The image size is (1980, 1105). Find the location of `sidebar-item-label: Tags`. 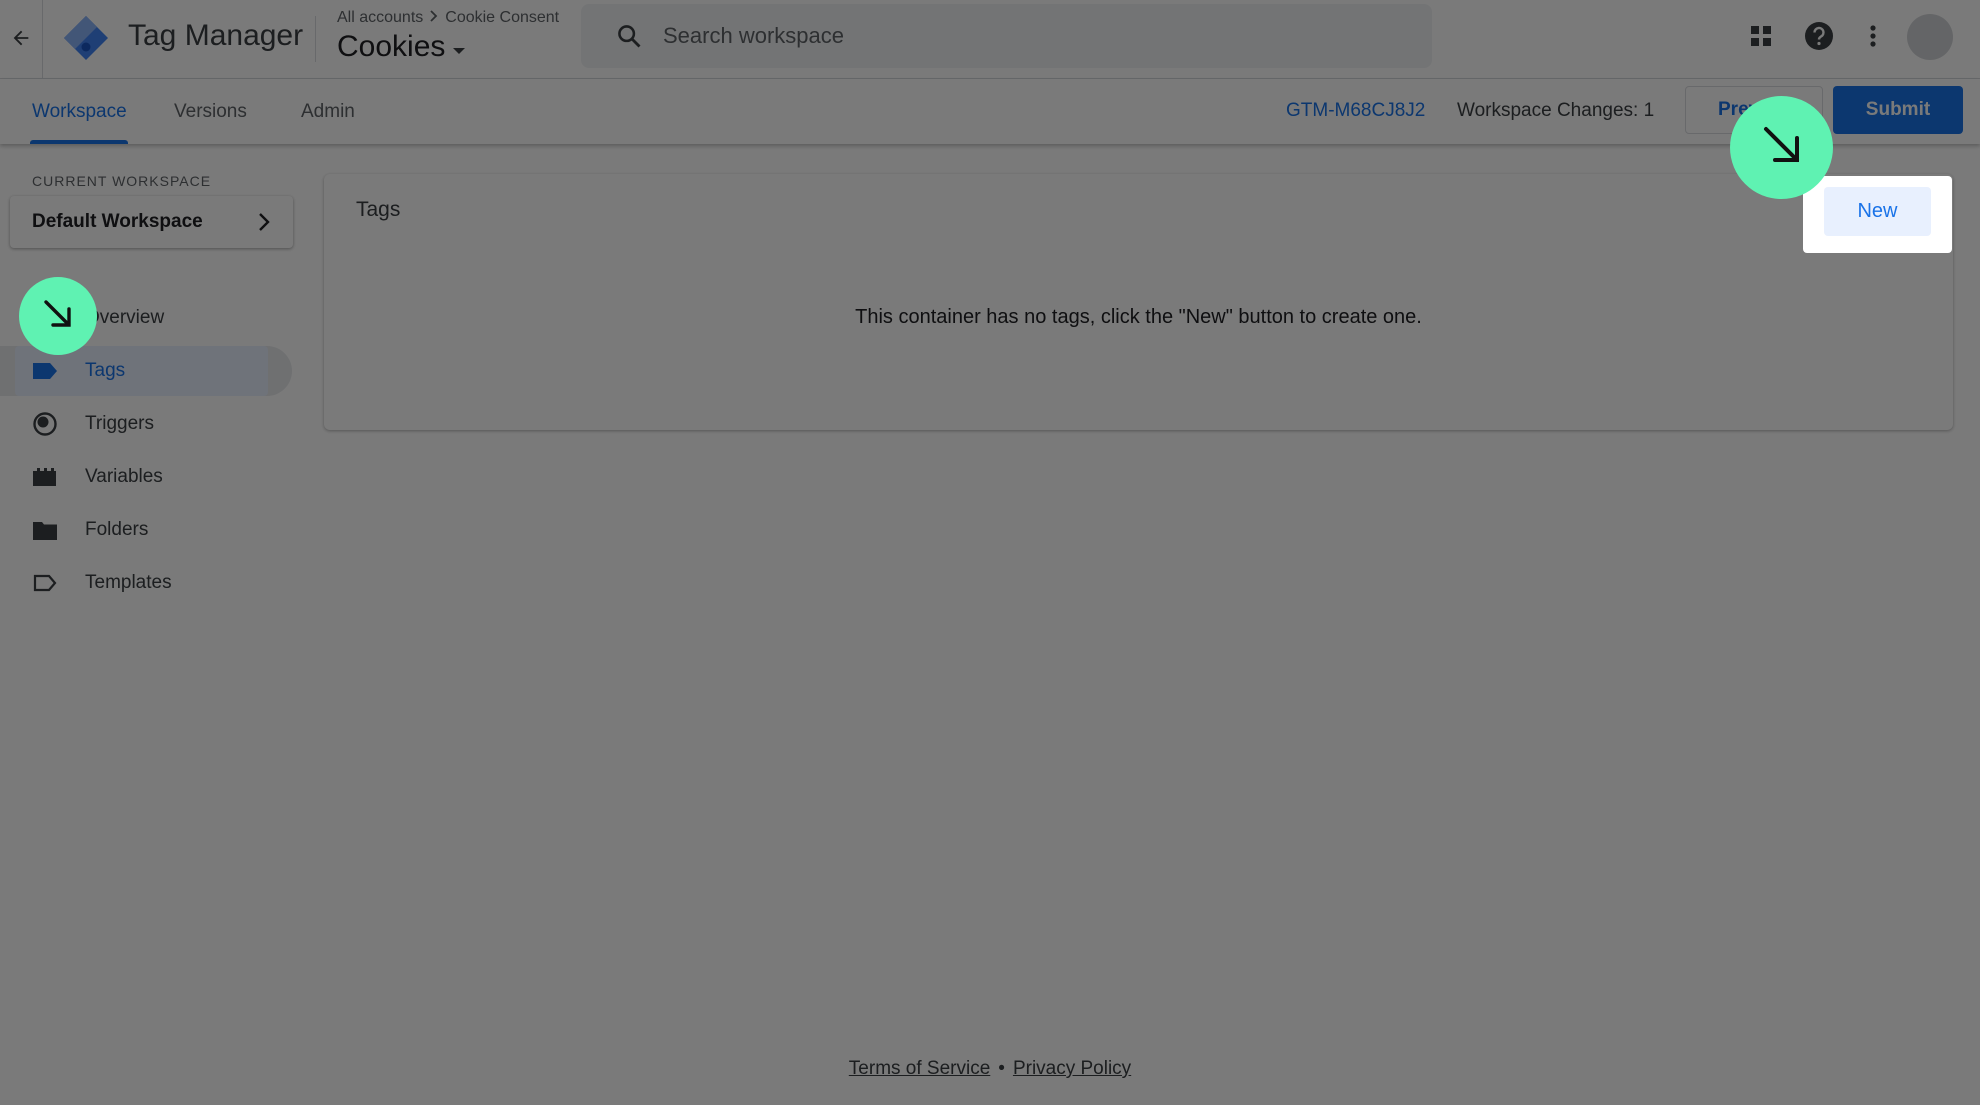

sidebar-item-label: Tags is located at coordinates (105, 370).